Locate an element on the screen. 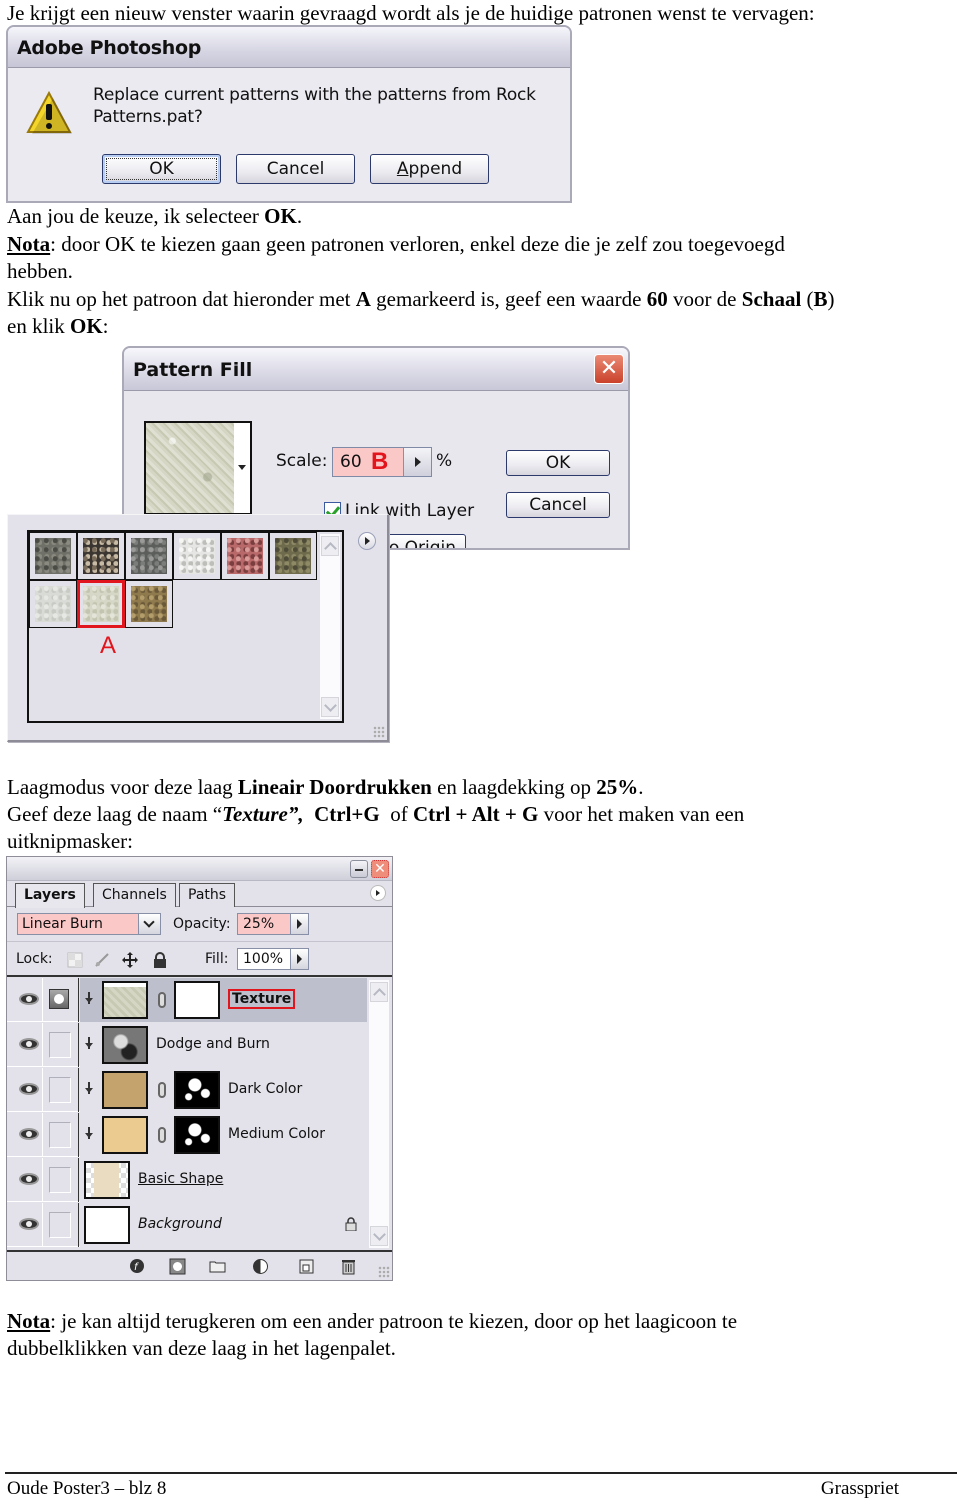  pattern-swatch-pebbles is located at coordinates (101, 556).